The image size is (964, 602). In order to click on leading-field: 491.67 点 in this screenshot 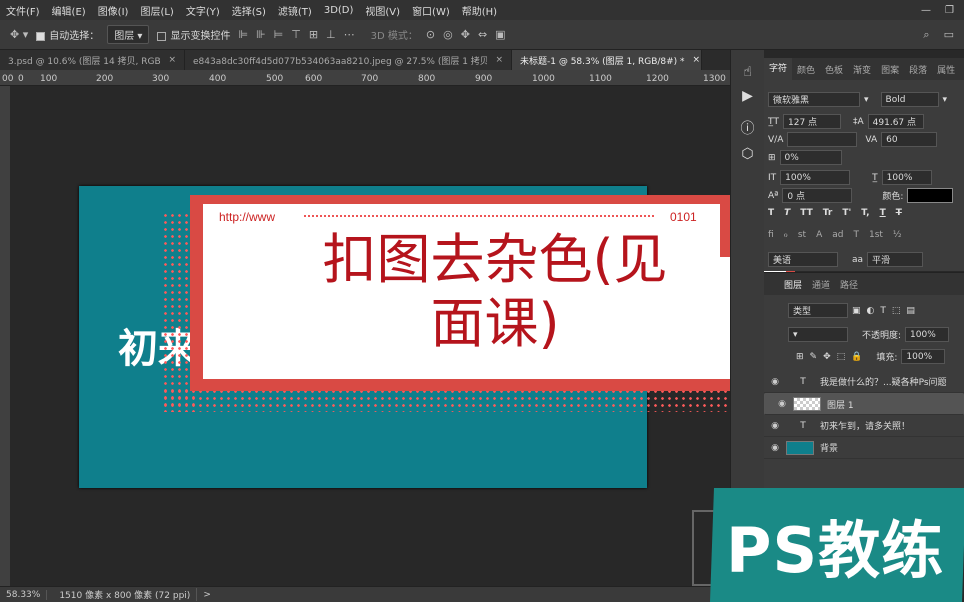, I will do `click(895, 121)`.